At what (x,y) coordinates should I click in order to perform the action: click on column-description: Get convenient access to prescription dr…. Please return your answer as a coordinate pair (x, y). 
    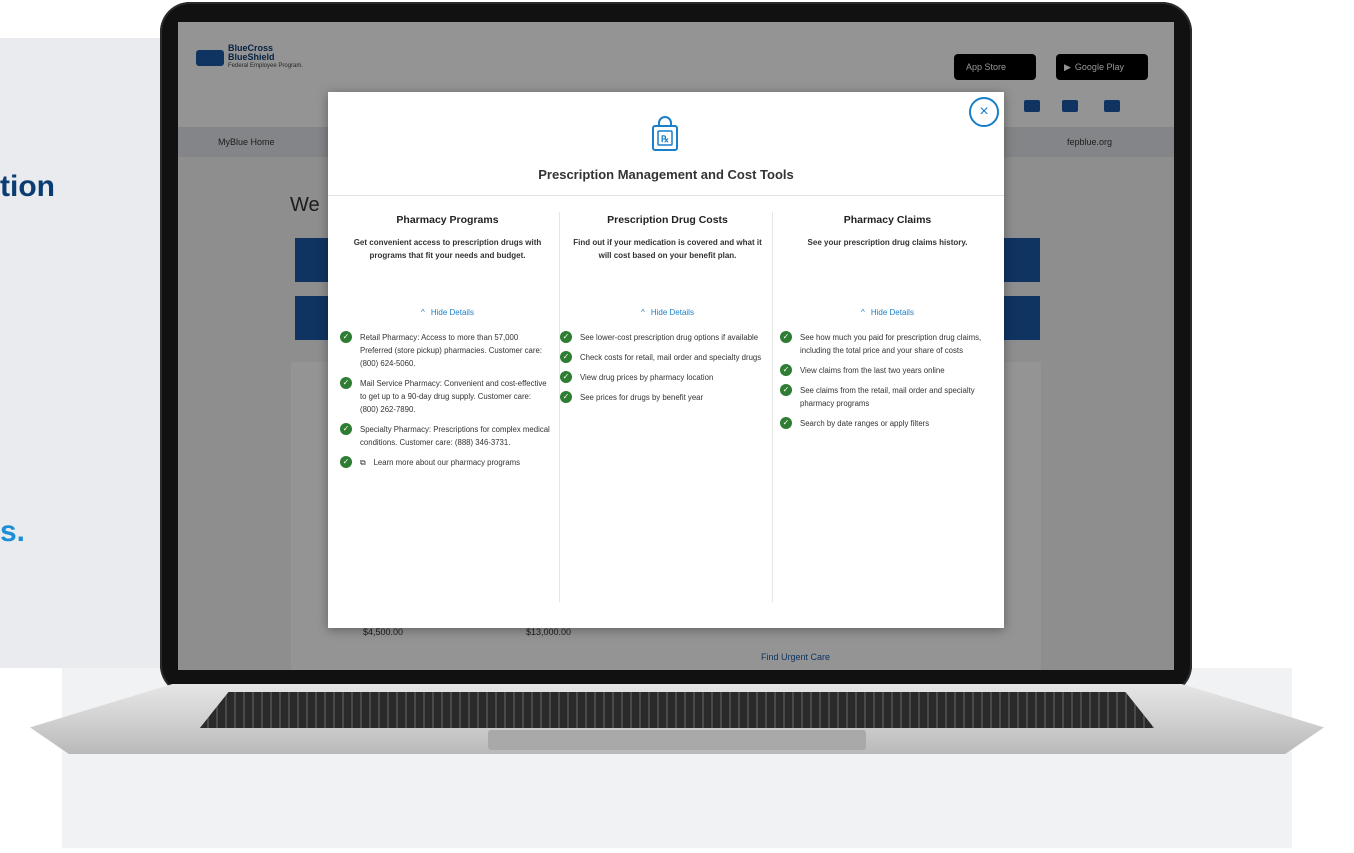
    Looking at the image, I should click on (447, 249).